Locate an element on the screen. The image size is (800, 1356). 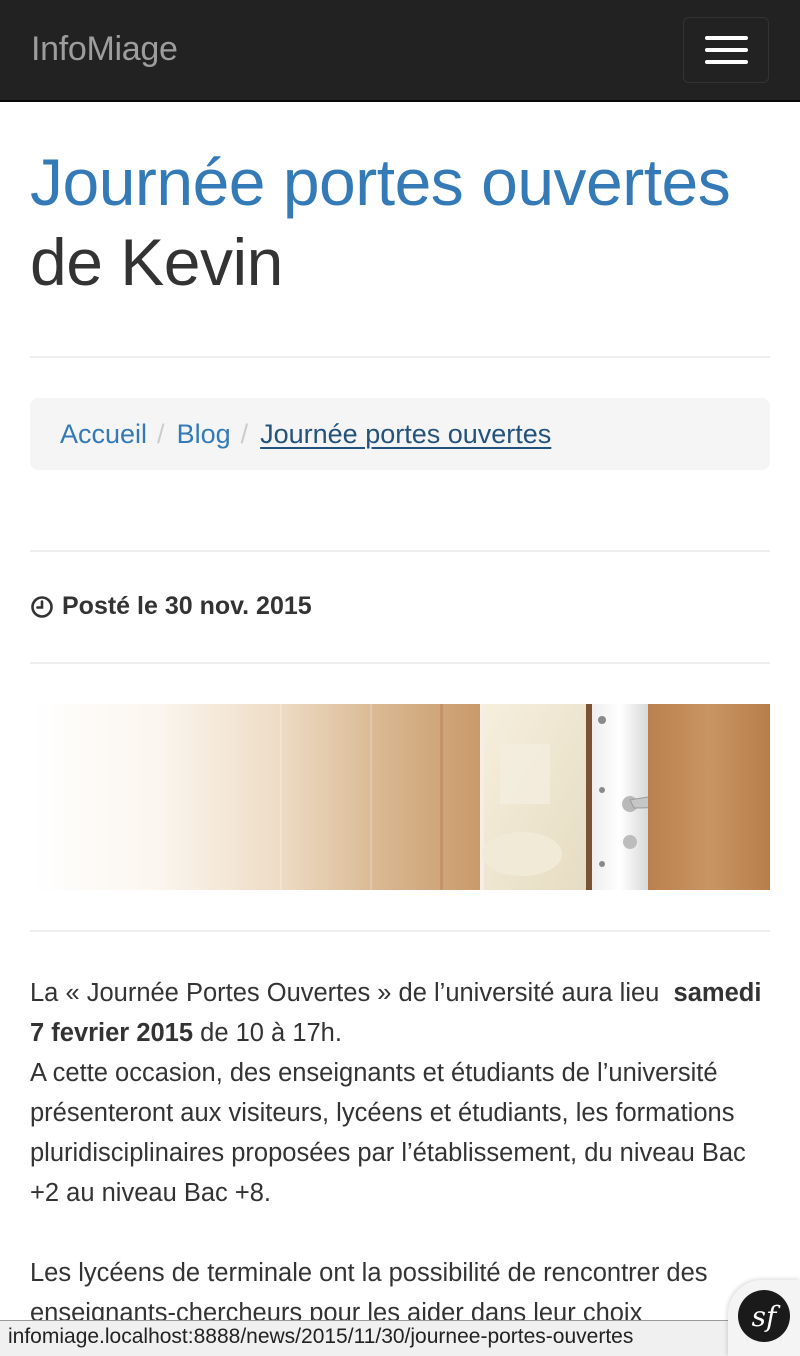
symfony-icon: sf is located at coordinates (764, 1316).